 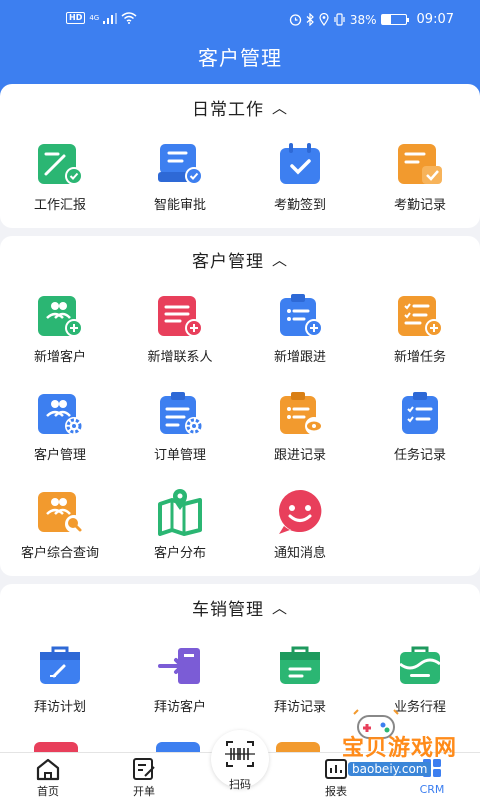 I want to click on next-row-peek-red, so click(x=56, y=747).